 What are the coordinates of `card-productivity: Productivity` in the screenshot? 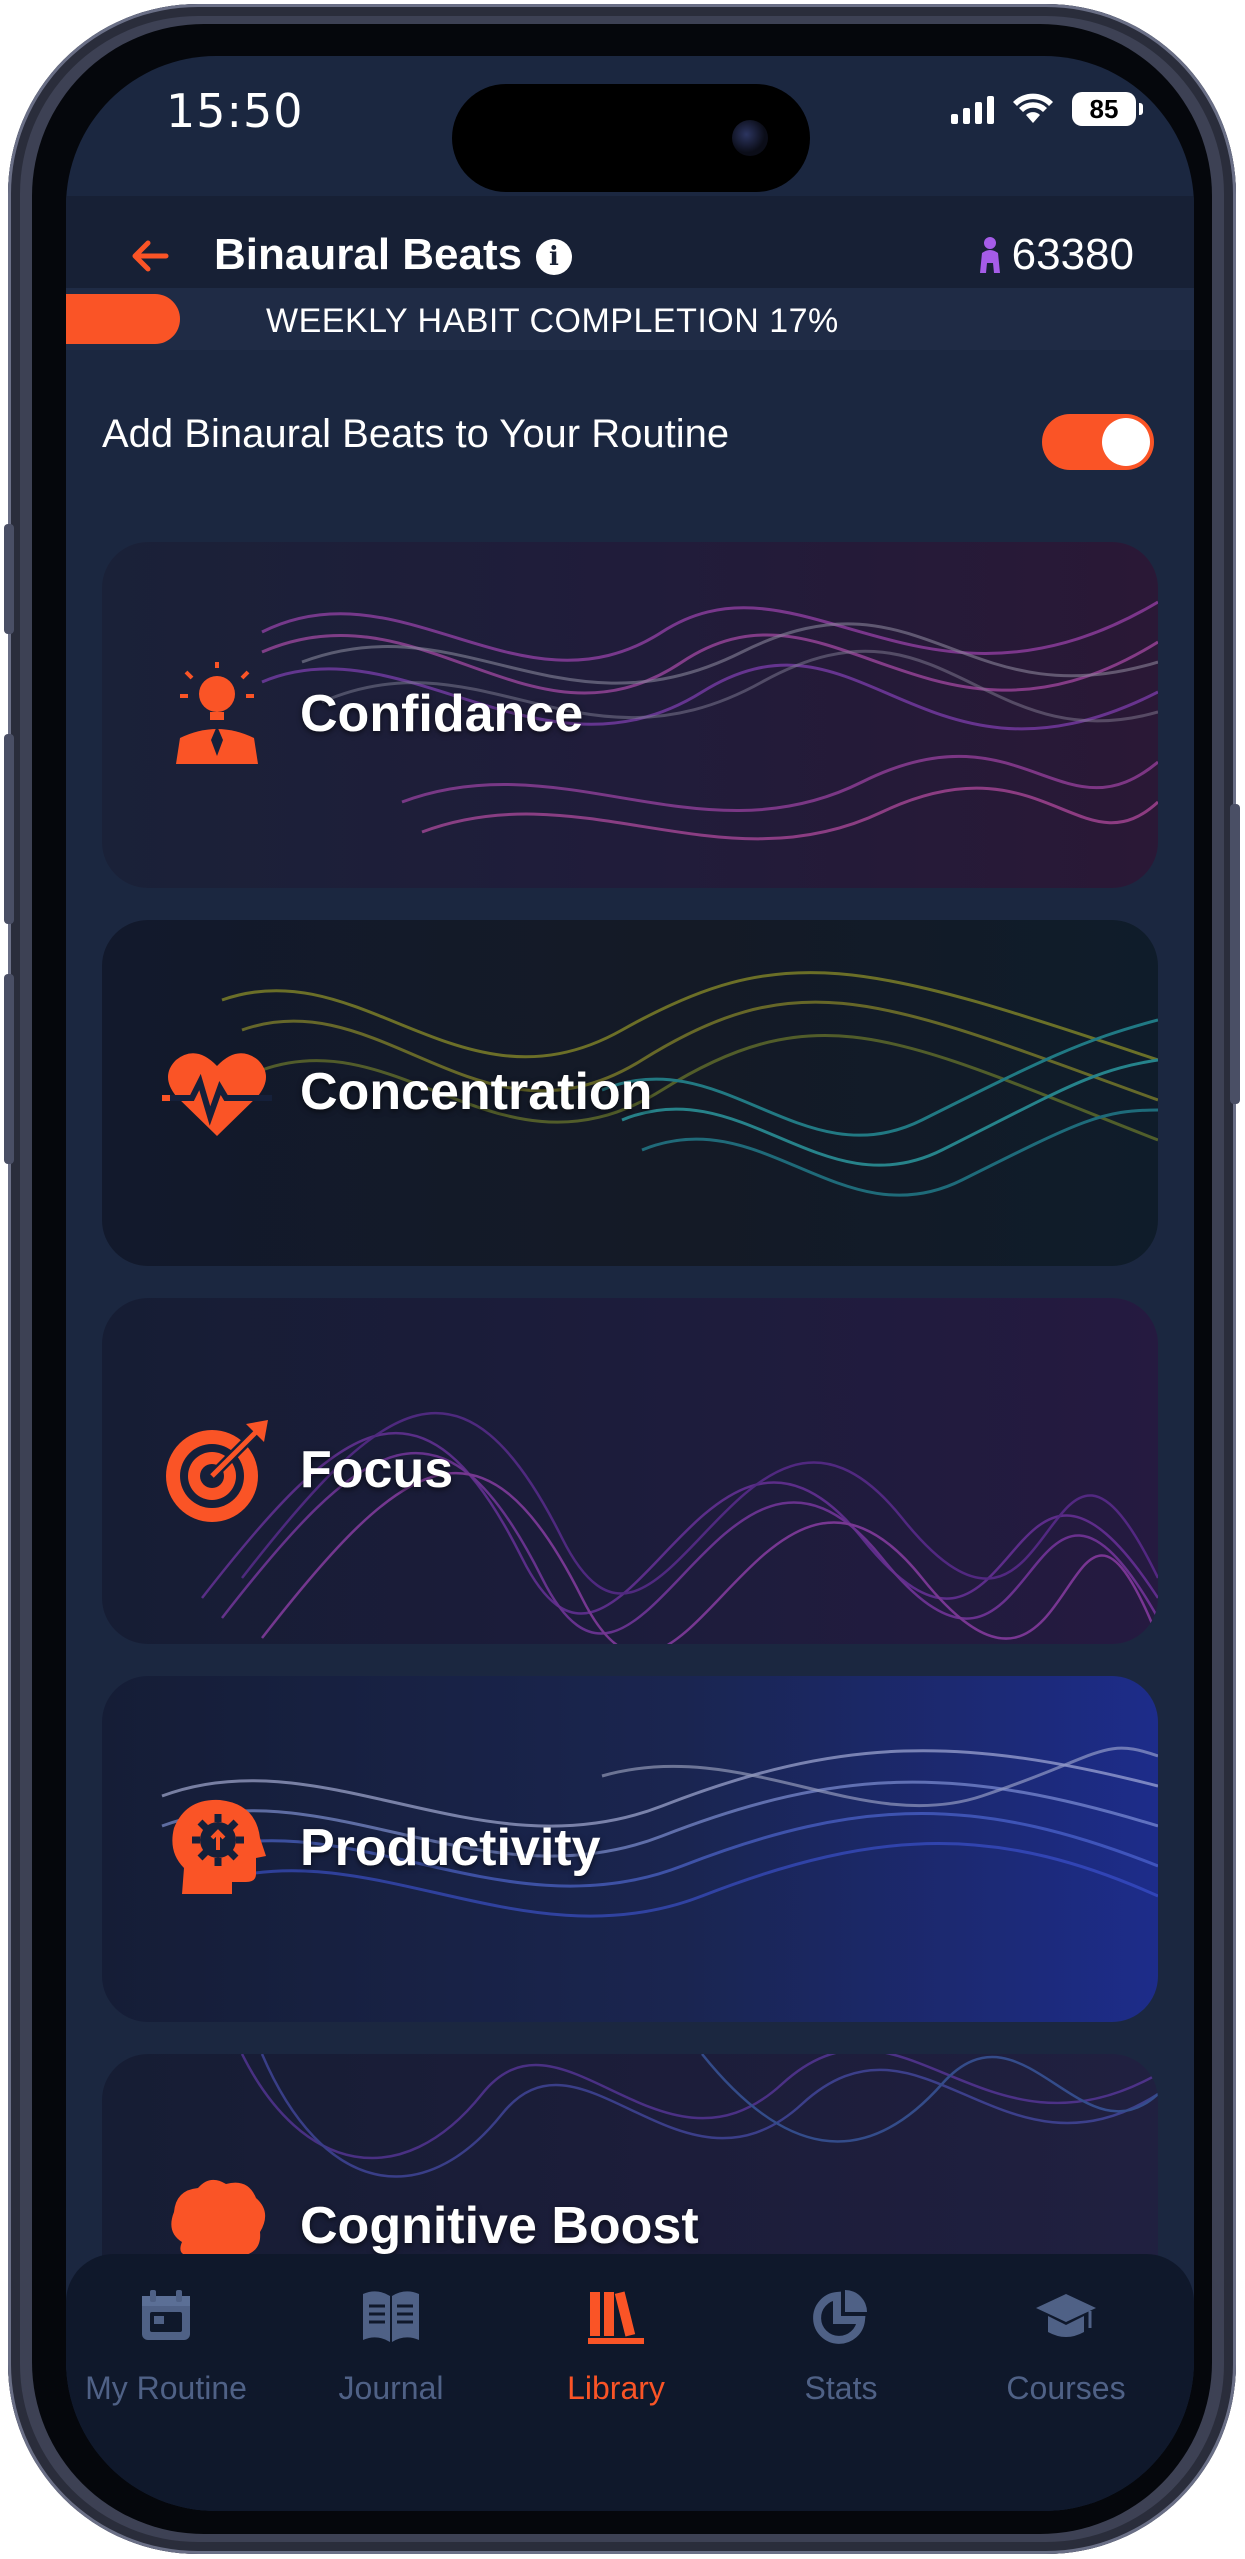 It's located at (630, 1849).